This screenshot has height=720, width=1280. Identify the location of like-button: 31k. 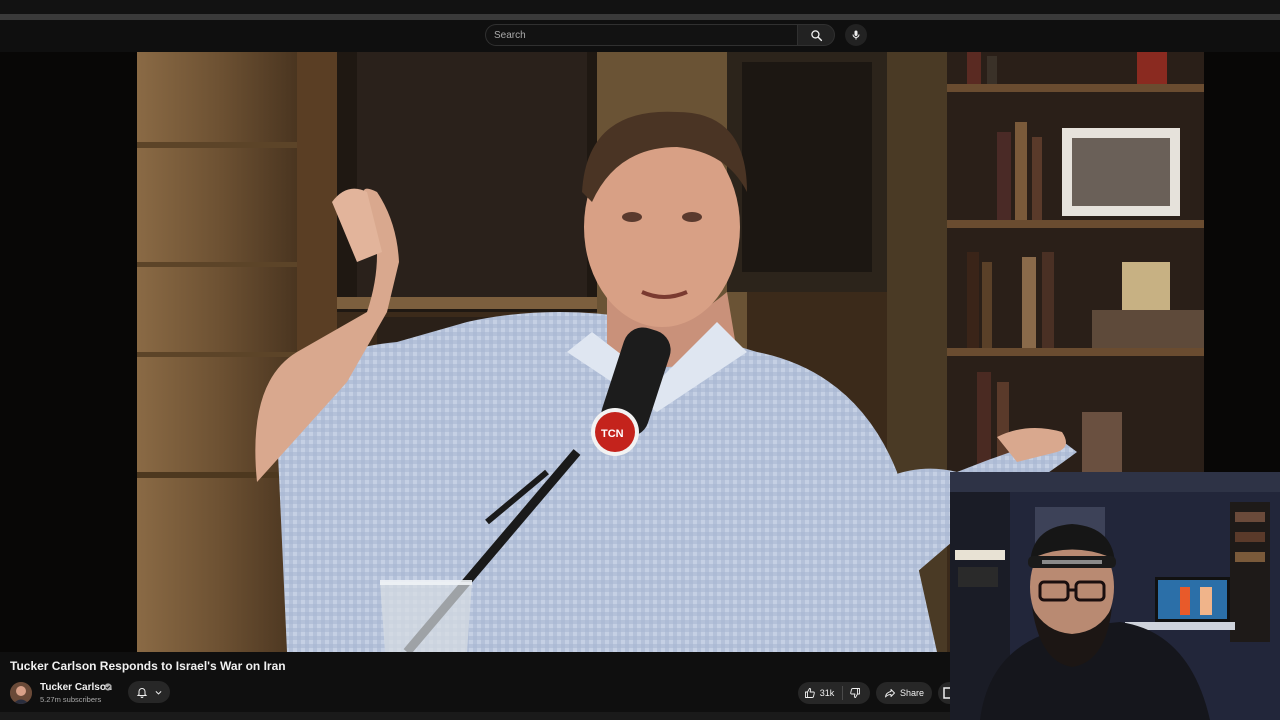
(819, 693).